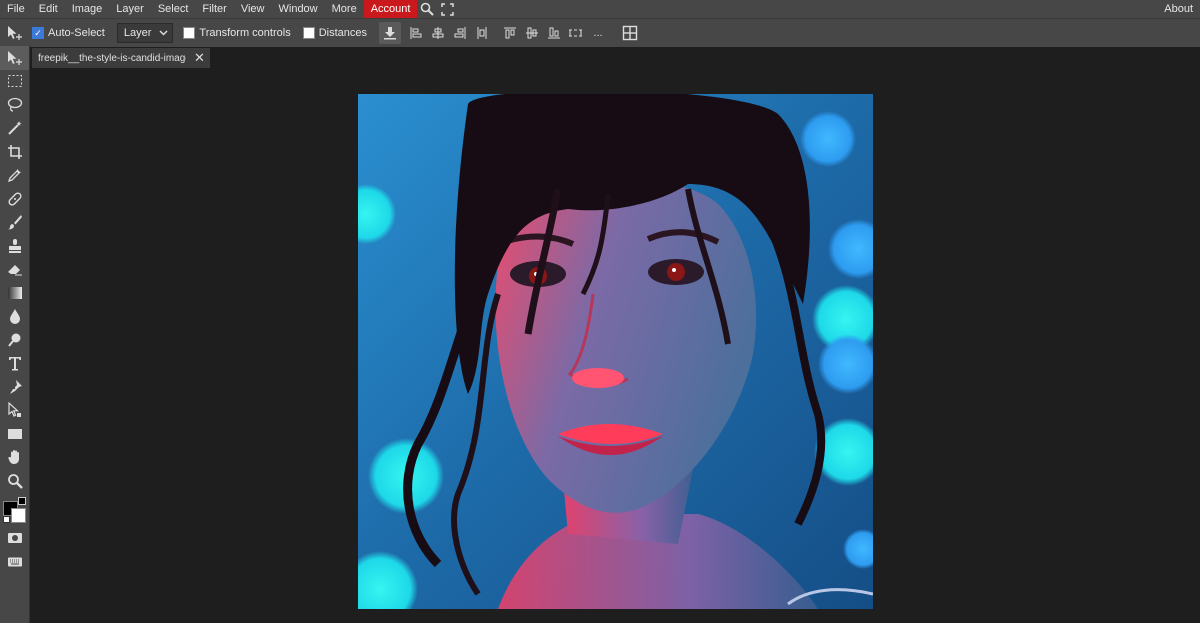 The image size is (1200, 623). What do you see at coordinates (189, 33) in the screenshot?
I see `transform-controls-box` at bounding box center [189, 33].